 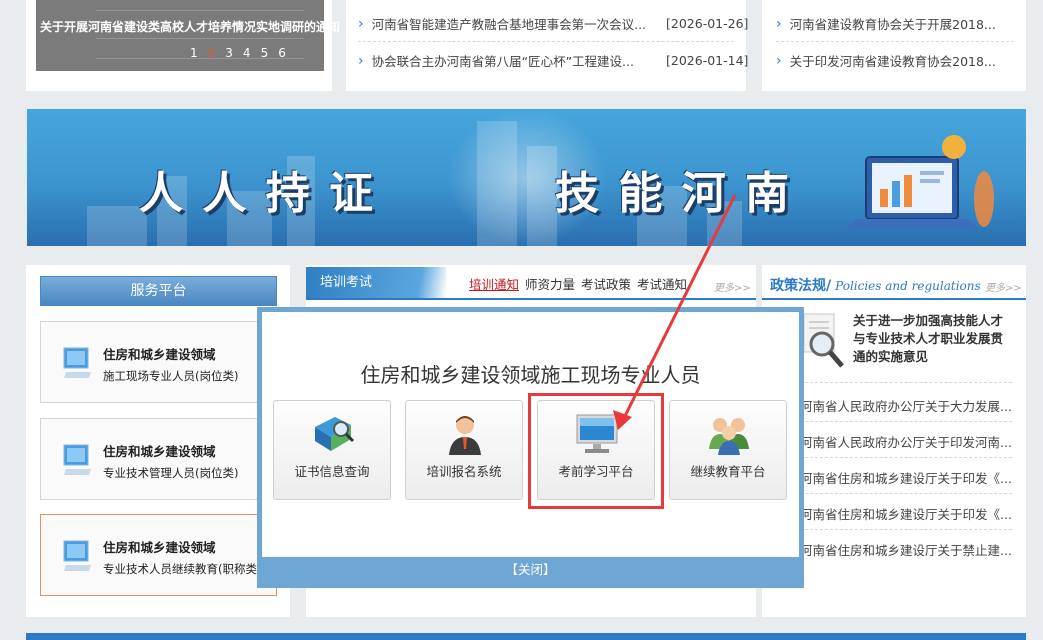 What do you see at coordinates (526, 636) in the screenshot?
I see `footer-strip` at bounding box center [526, 636].